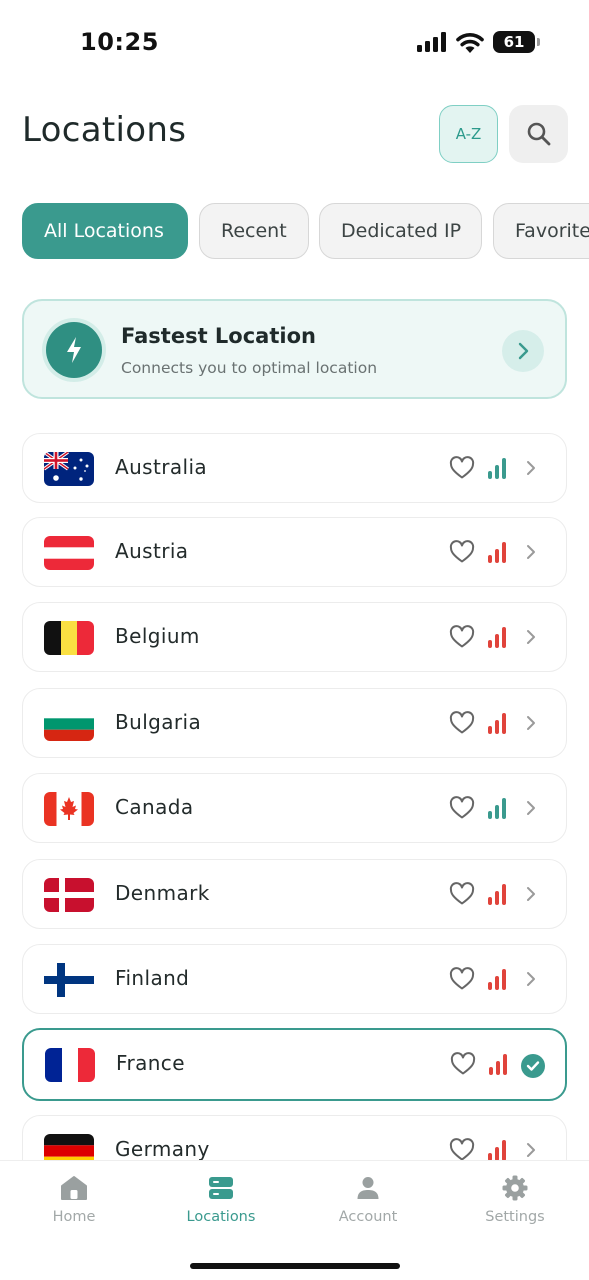 The width and height of the screenshot is (589, 1280). What do you see at coordinates (158, 722) in the screenshot?
I see `location-name: Bulgaria` at bounding box center [158, 722].